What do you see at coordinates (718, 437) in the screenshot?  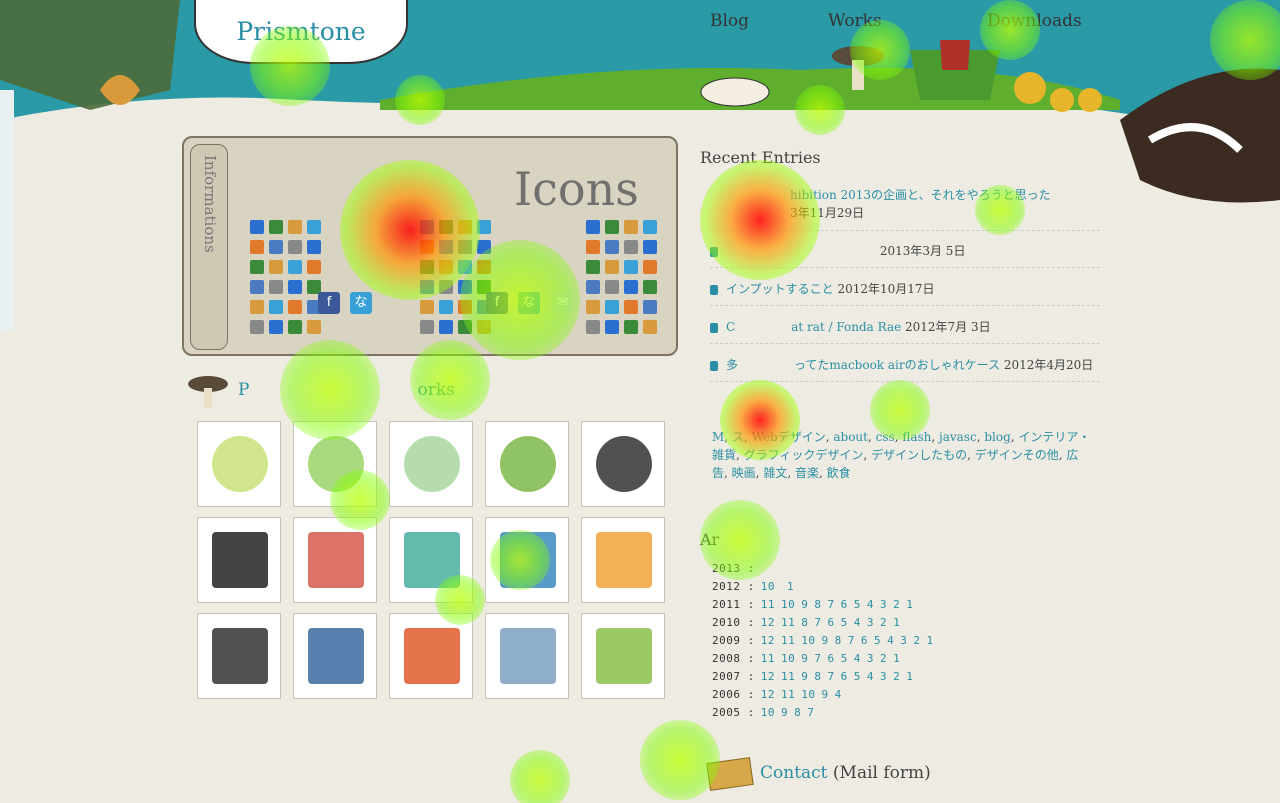 I see `tag-link: M` at bounding box center [718, 437].